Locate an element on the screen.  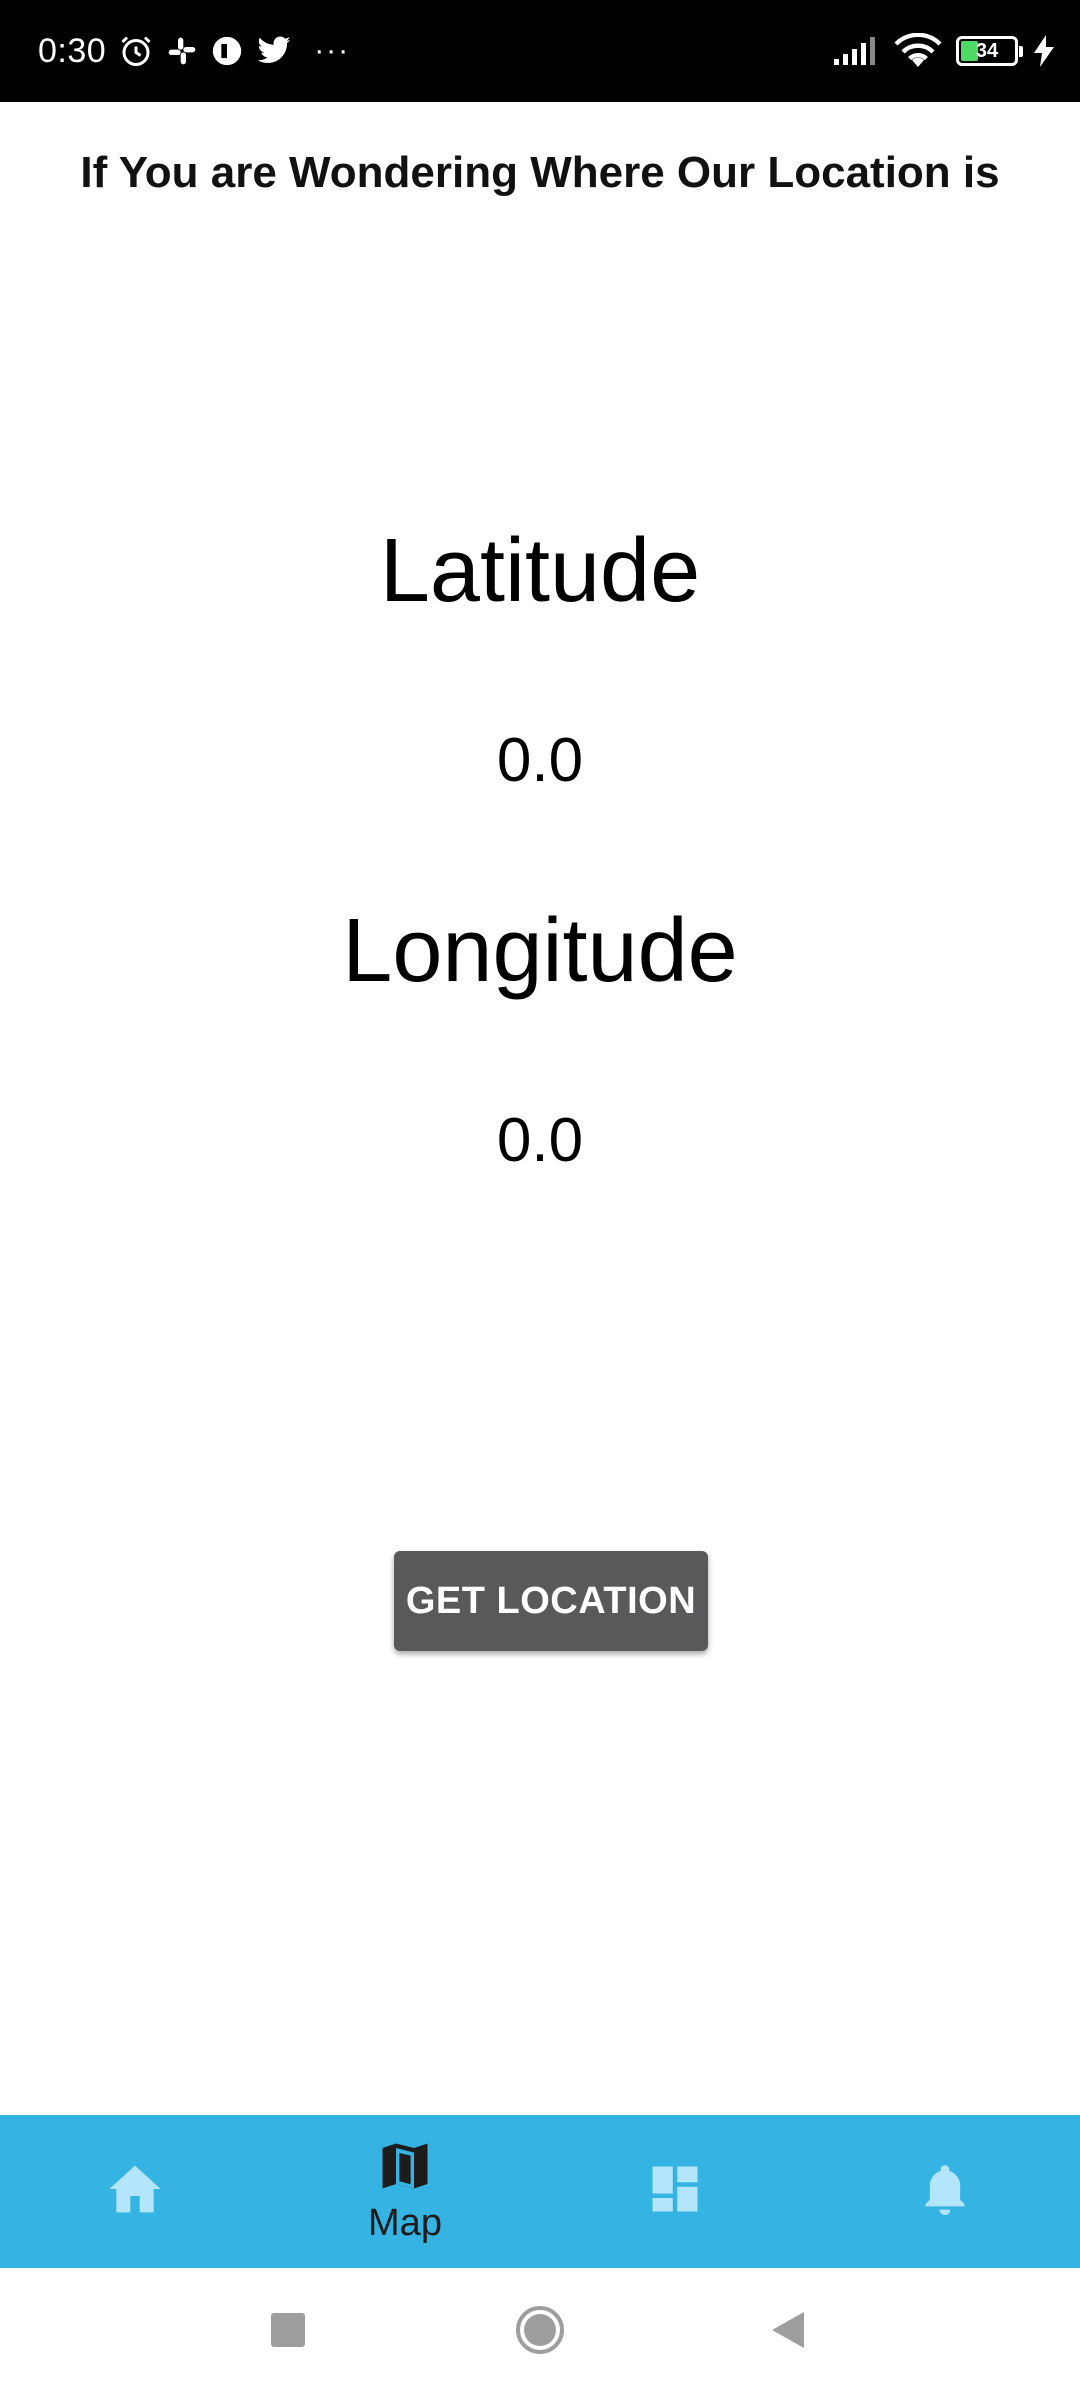
longitude-value: 0.0 is located at coordinates (540, 1140).